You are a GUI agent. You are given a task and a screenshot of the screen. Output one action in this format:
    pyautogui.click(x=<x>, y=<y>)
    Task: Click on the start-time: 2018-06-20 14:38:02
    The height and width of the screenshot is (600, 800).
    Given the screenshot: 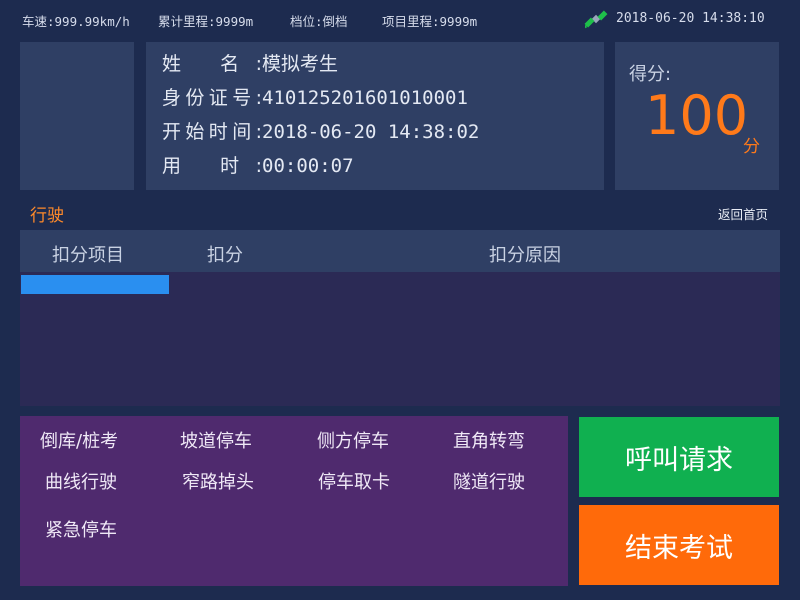 What is the action you would take?
    pyautogui.click(x=371, y=132)
    